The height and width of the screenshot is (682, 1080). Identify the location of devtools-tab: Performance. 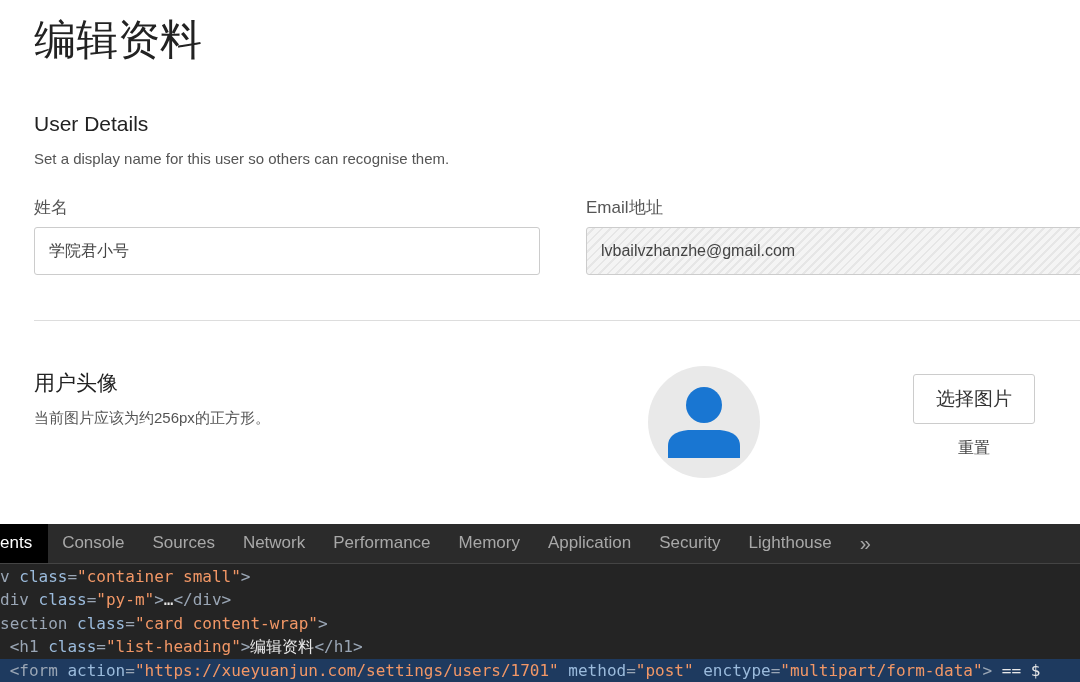
(382, 543).